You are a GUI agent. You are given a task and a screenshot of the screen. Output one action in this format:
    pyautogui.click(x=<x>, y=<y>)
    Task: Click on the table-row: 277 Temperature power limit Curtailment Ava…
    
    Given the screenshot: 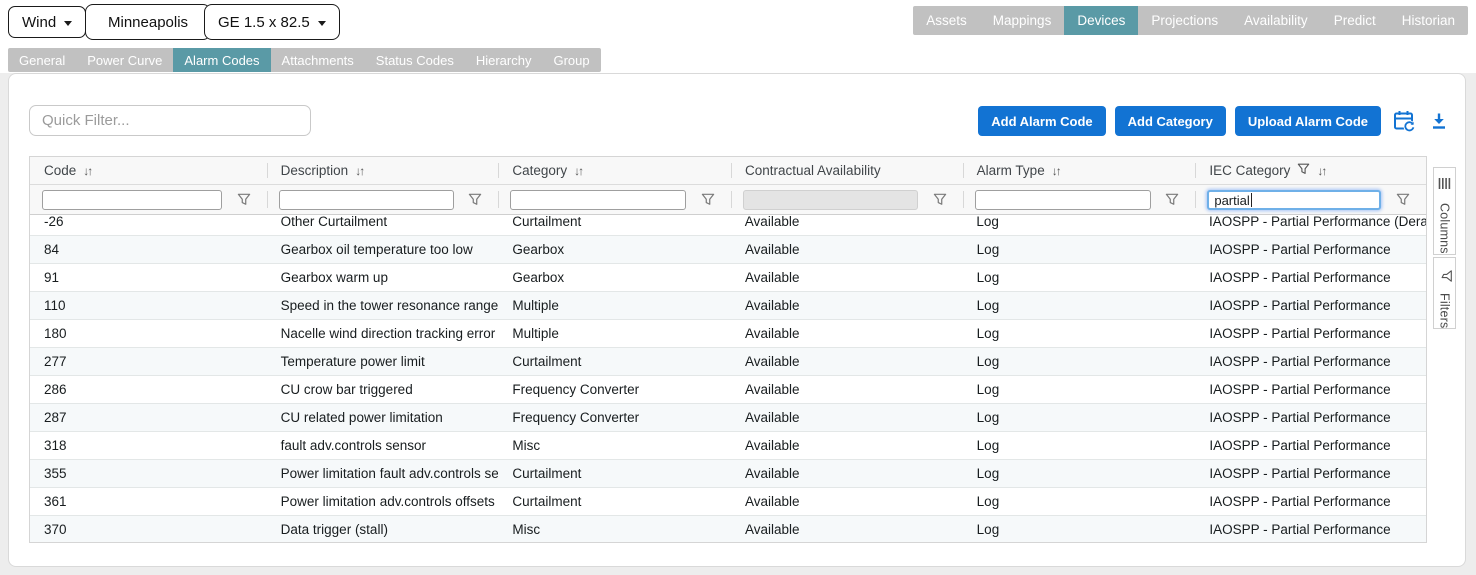 What is the action you would take?
    pyautogui.click(x=728, y=362)
    